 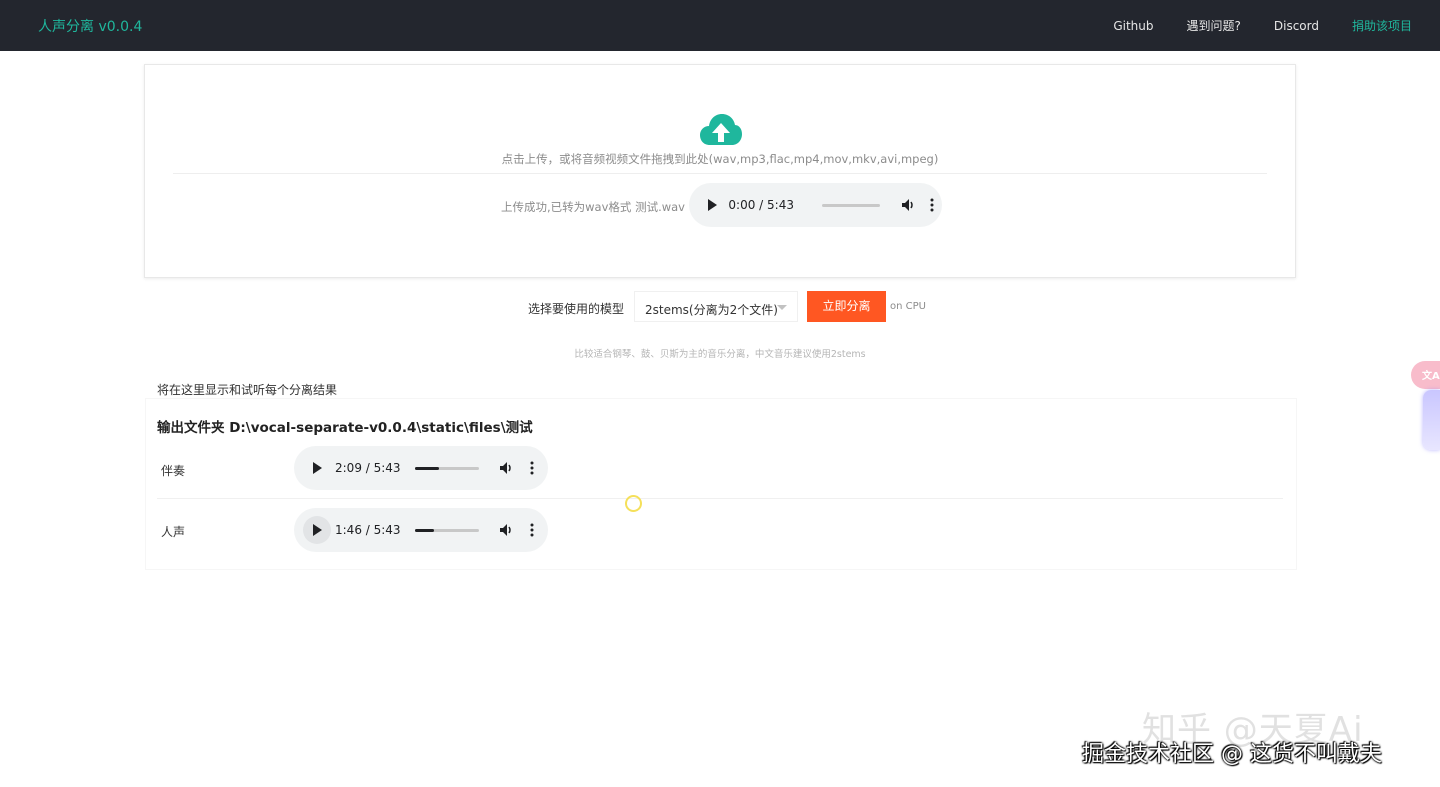 What do you see at coordinates (368, 468) in the screenshot?
I see `audio-time: 2:09 / 5:43` at bounding box center [368, 468].